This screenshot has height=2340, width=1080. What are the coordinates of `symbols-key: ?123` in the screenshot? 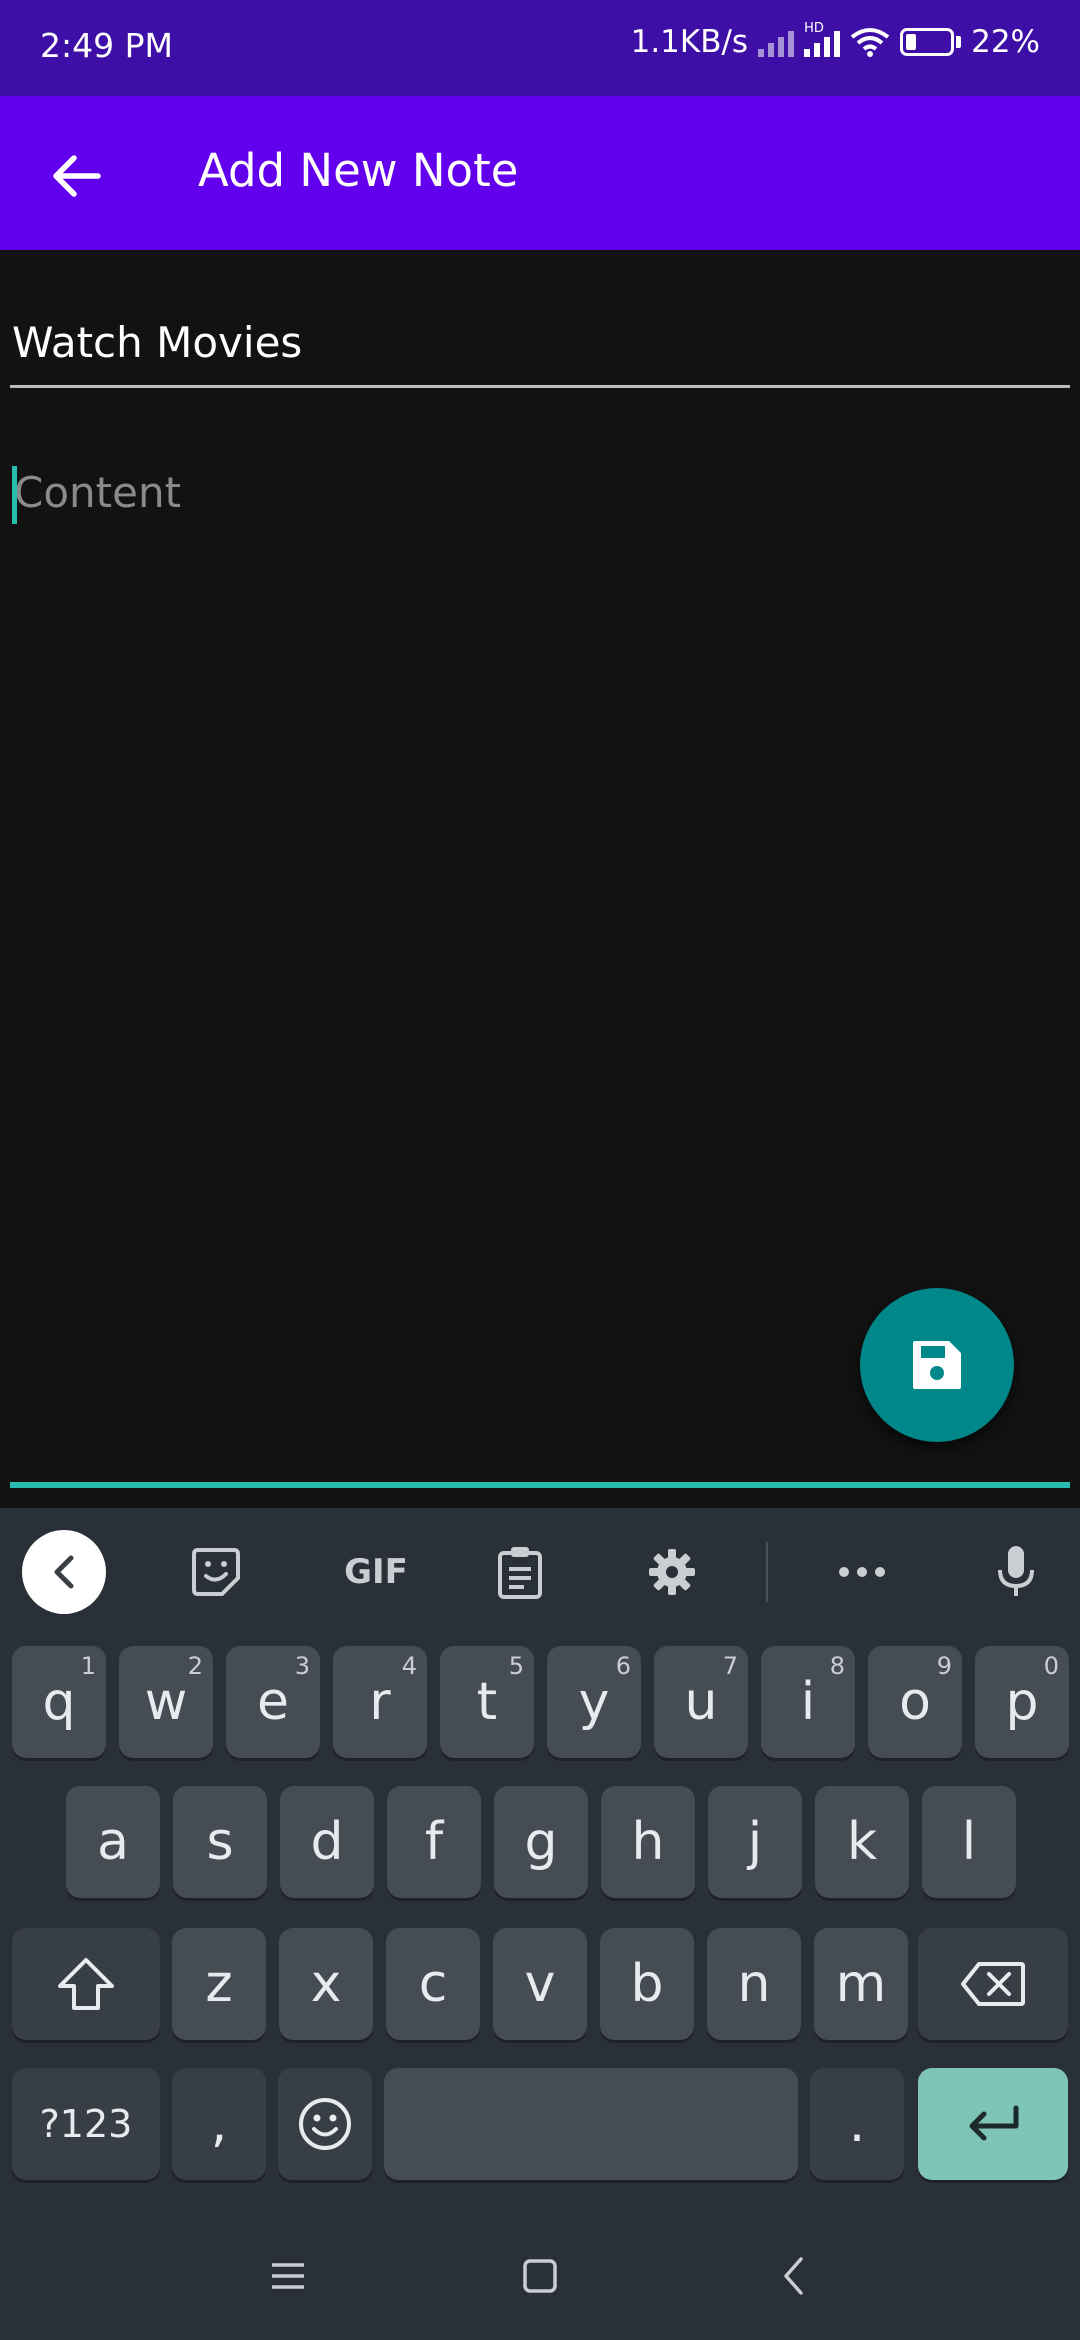 It's located at (86, 2124).